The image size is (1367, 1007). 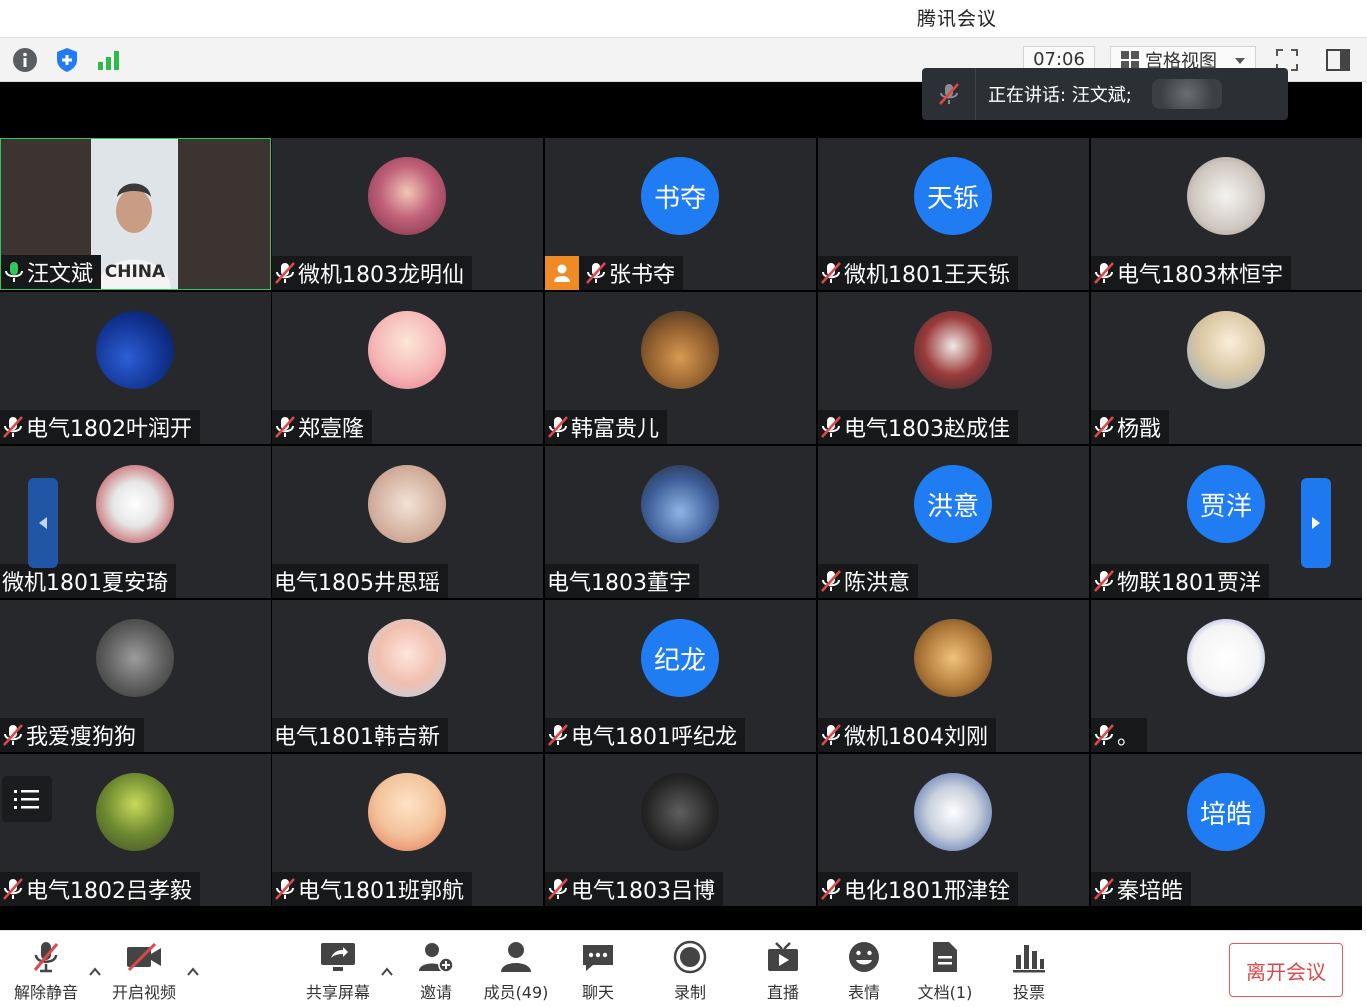 What do you see at coordinates (1226, 368) in the screenshot?
I see `participant-tile: 杨戬` at bounding box center [1226, 368].